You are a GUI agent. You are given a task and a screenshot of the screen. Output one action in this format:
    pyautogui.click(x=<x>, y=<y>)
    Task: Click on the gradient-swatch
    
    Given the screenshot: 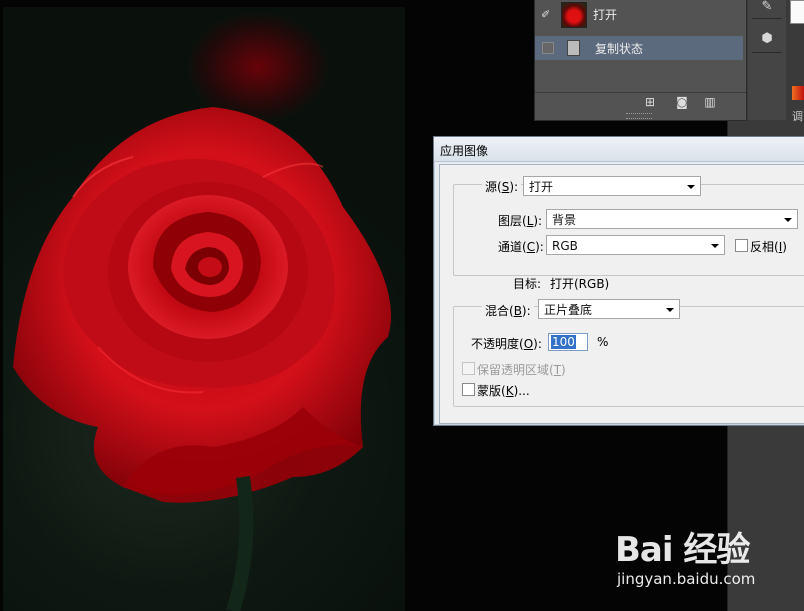 What is the action you would take?
    pyautogui.click(x=798, y=93)
    